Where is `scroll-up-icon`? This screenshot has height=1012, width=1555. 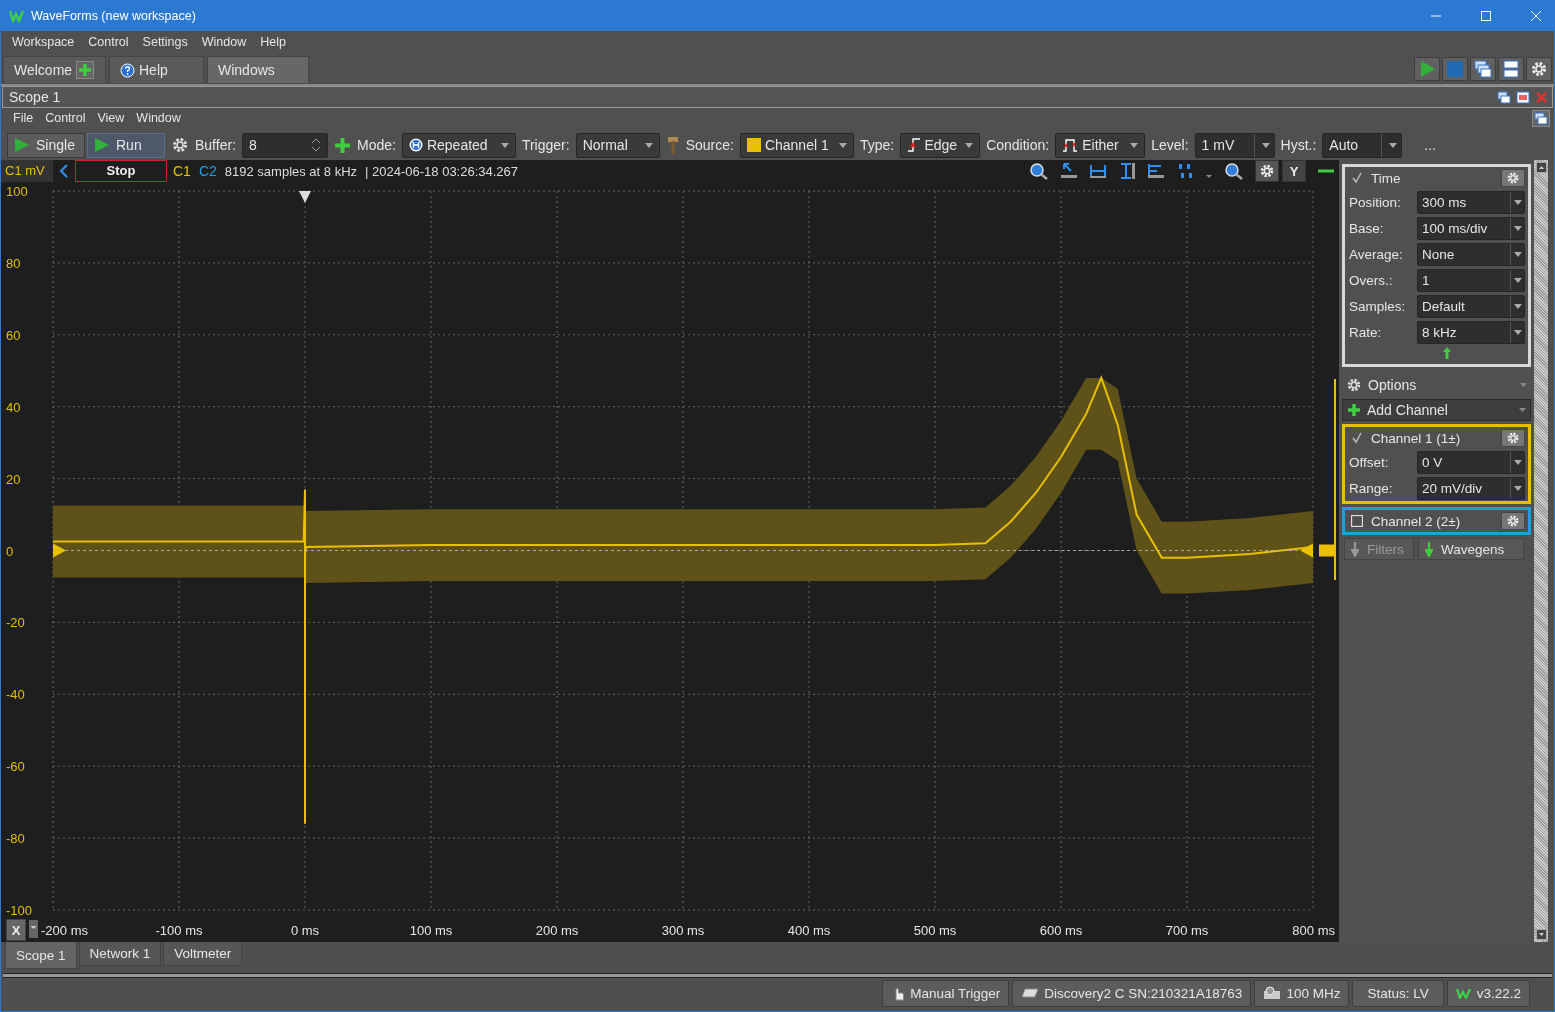
scroll-up-icon is located at coordinates (1541, 167).